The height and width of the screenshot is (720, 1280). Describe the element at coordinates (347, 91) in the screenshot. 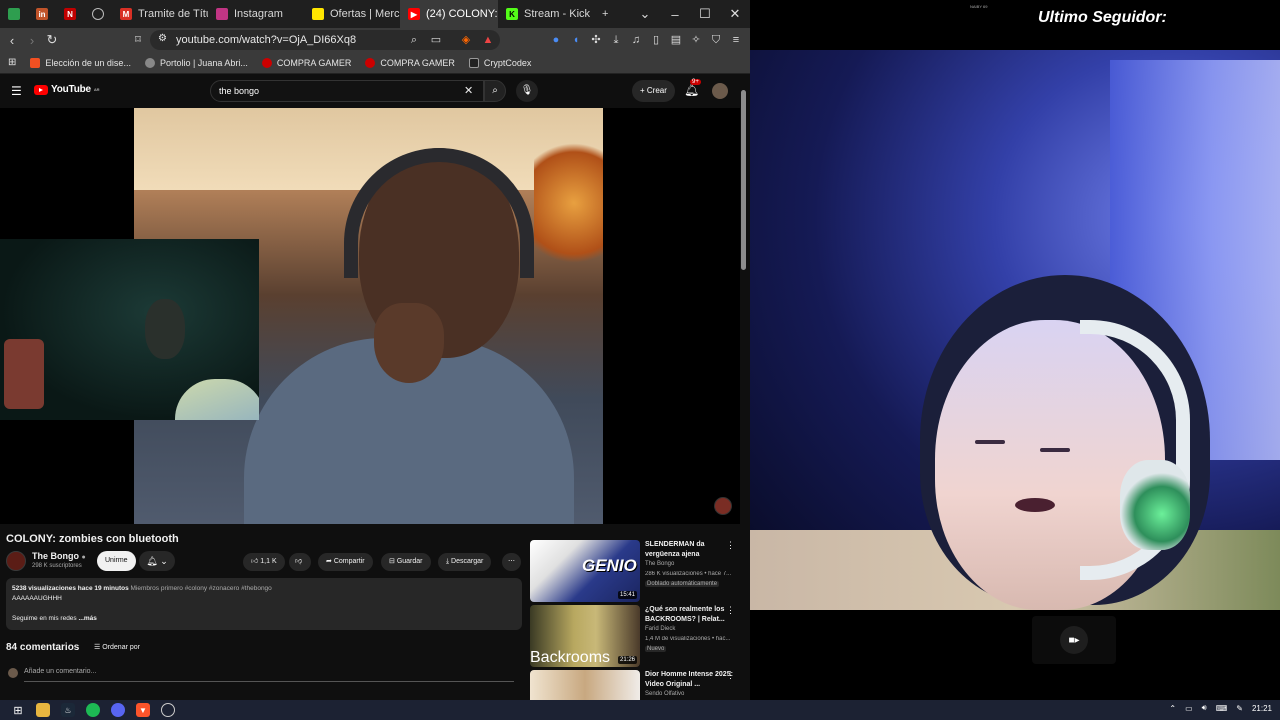

I see `search-input: the bongo` at that location.